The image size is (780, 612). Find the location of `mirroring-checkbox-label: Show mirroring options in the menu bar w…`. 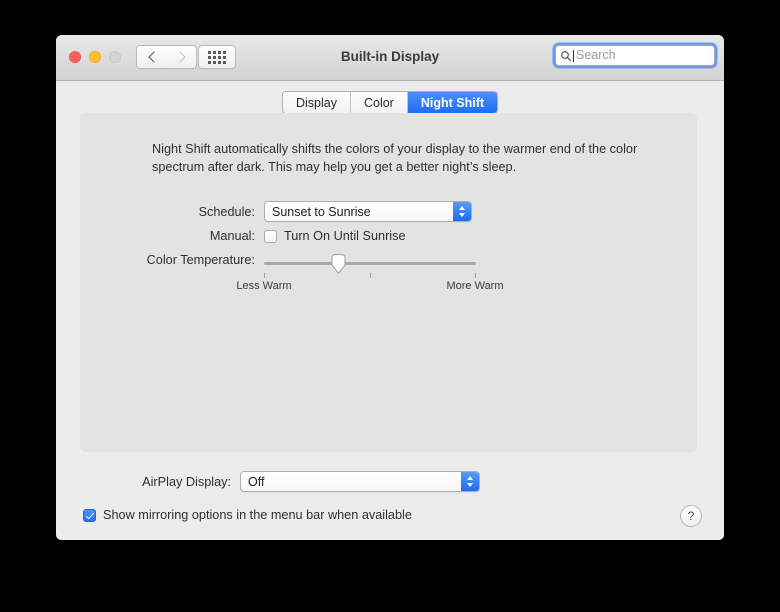

mirroring-checkbox-label: Show mirroring options in the menu bar w… is located at coordinates (257, 515).